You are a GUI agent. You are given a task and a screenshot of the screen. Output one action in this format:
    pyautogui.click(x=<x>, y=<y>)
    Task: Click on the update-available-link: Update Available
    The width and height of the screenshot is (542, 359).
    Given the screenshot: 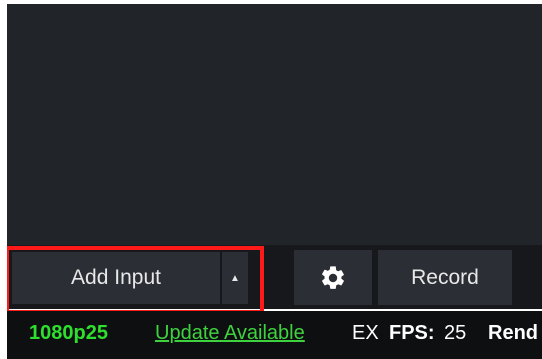 What is the action you would take?
    pyautogui.click(x=230, y=333)
    